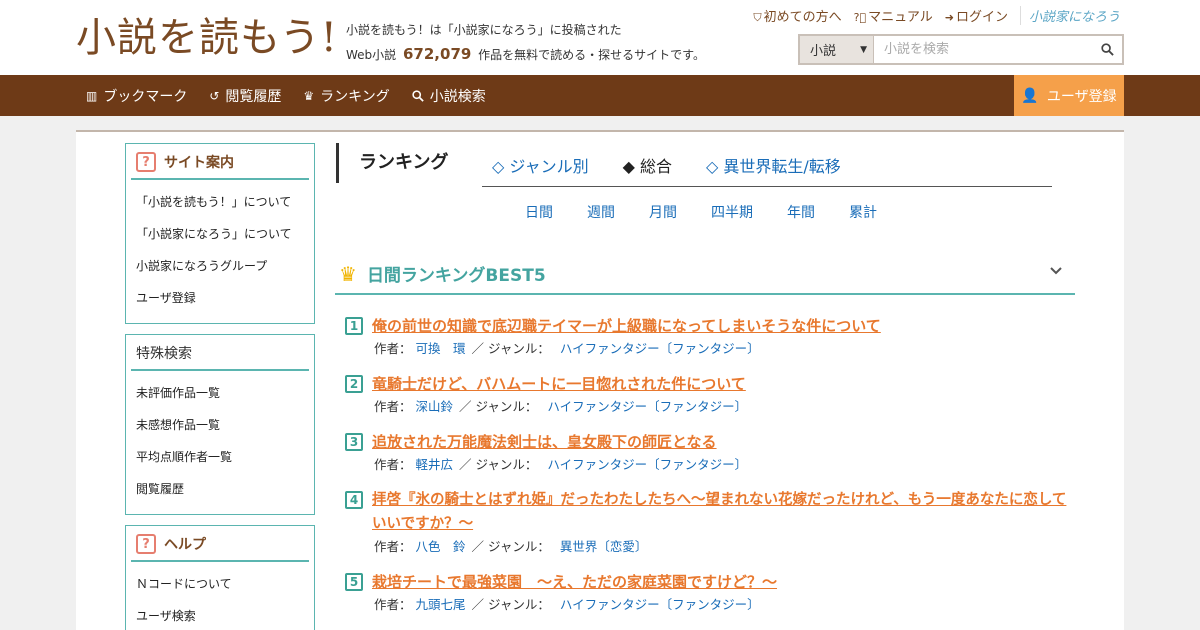  Describe the element at coordinates (1069, 95) in the screenshot. I see `user-register-button: 👤 ユーザ登録` at that location.